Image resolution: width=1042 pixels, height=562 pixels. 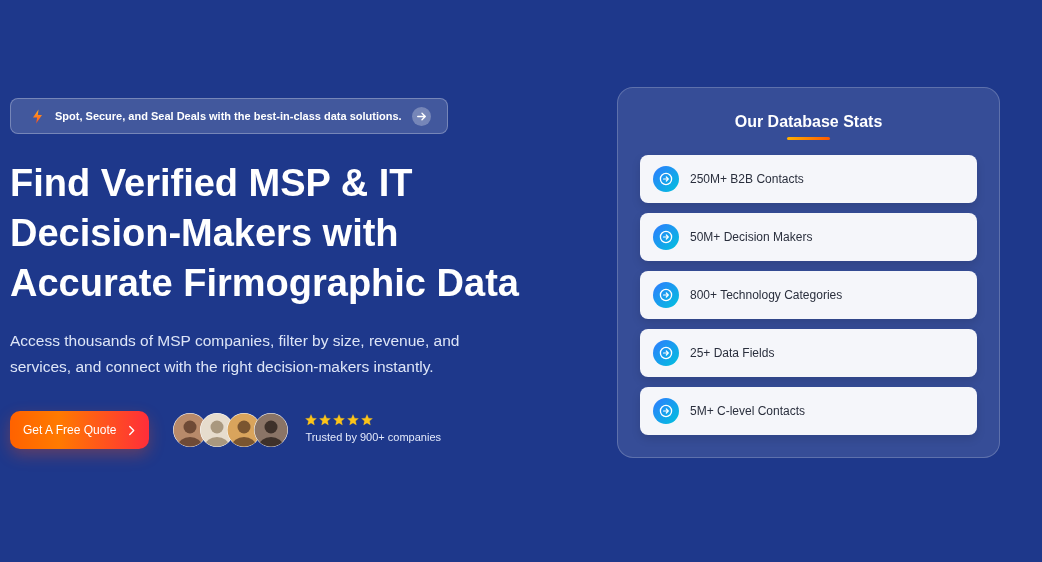 What do you see at coordinates (373, 438) in the screenshot?
I see `trust-caption: Trusted by 900+ companies` at bounding box center [373, 438].